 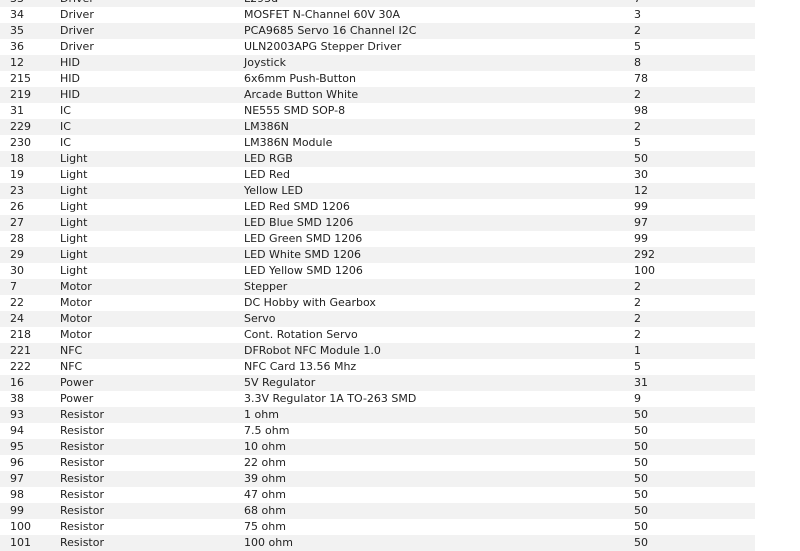 I want to click on part-id: 218, so click(x=20, y=334).